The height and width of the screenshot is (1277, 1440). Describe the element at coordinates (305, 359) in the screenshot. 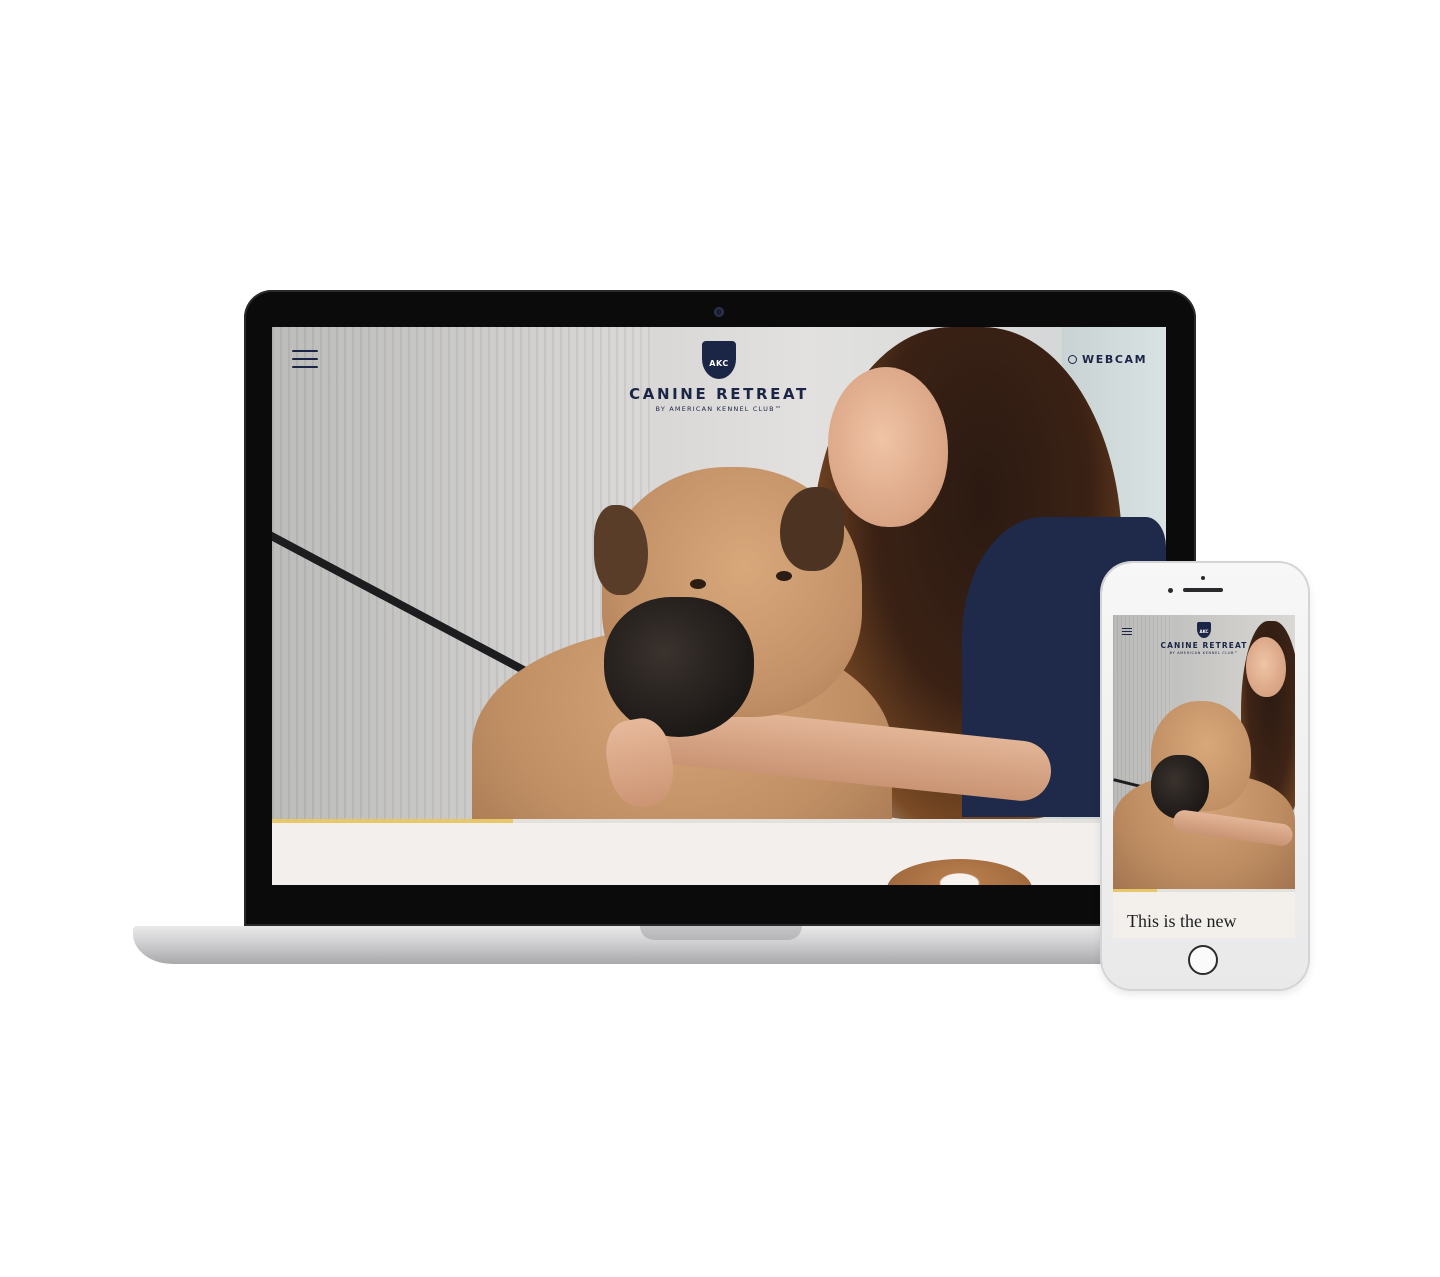

I see `hamburger-menu-icon` at that location.